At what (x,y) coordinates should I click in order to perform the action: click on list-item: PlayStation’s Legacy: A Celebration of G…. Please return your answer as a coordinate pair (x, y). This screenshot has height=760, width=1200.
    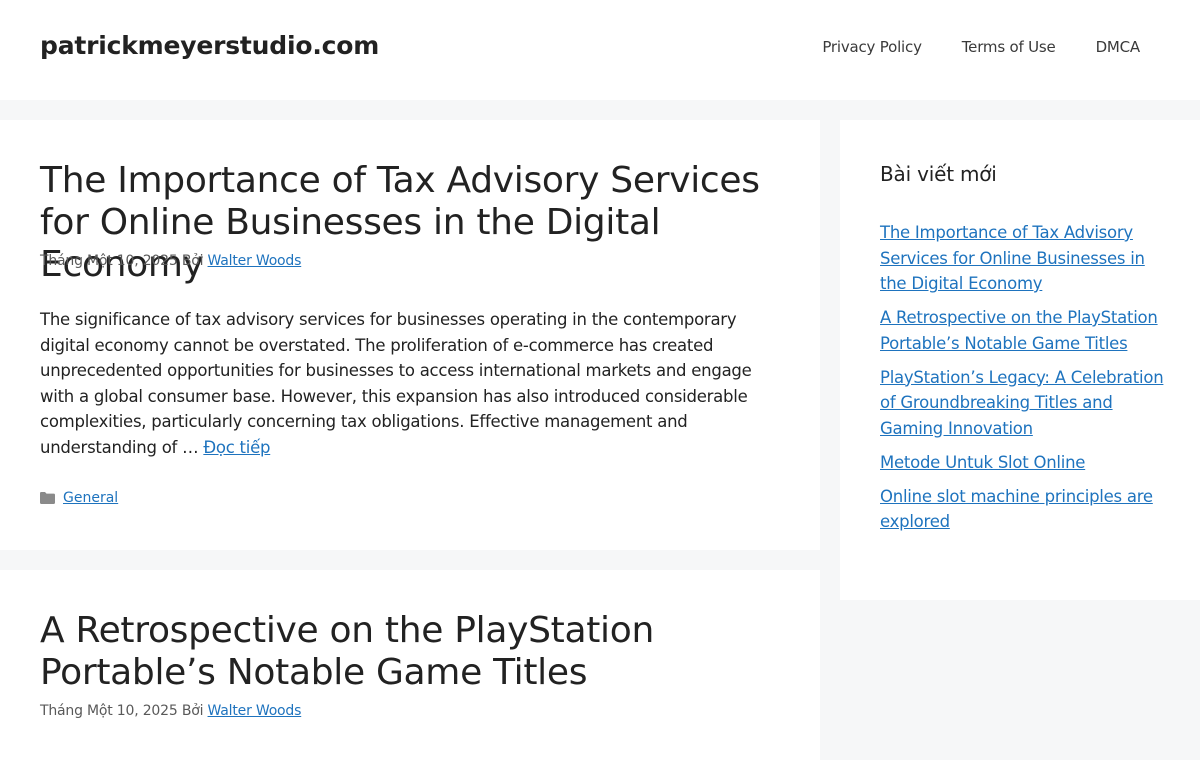
    Looking at the image, I should click on (1022, 403).